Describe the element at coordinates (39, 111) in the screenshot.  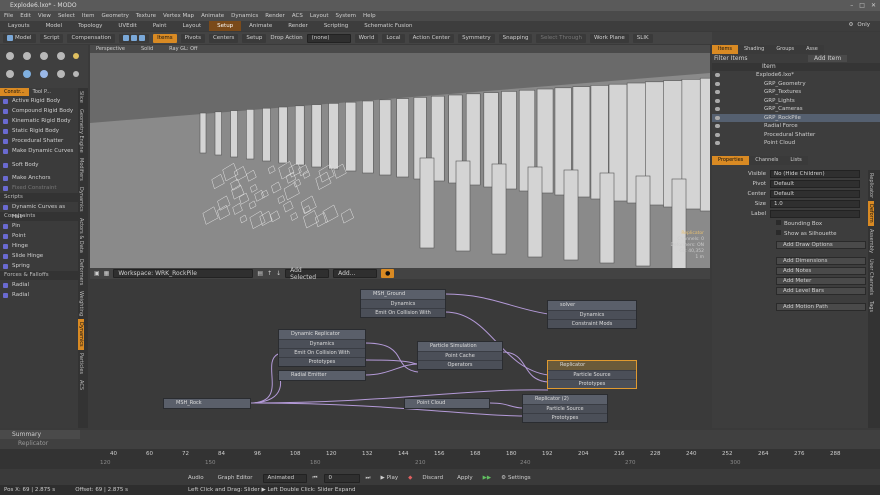
I see `tool-compound-rigid-body: Compound Rigid Body` at that location.